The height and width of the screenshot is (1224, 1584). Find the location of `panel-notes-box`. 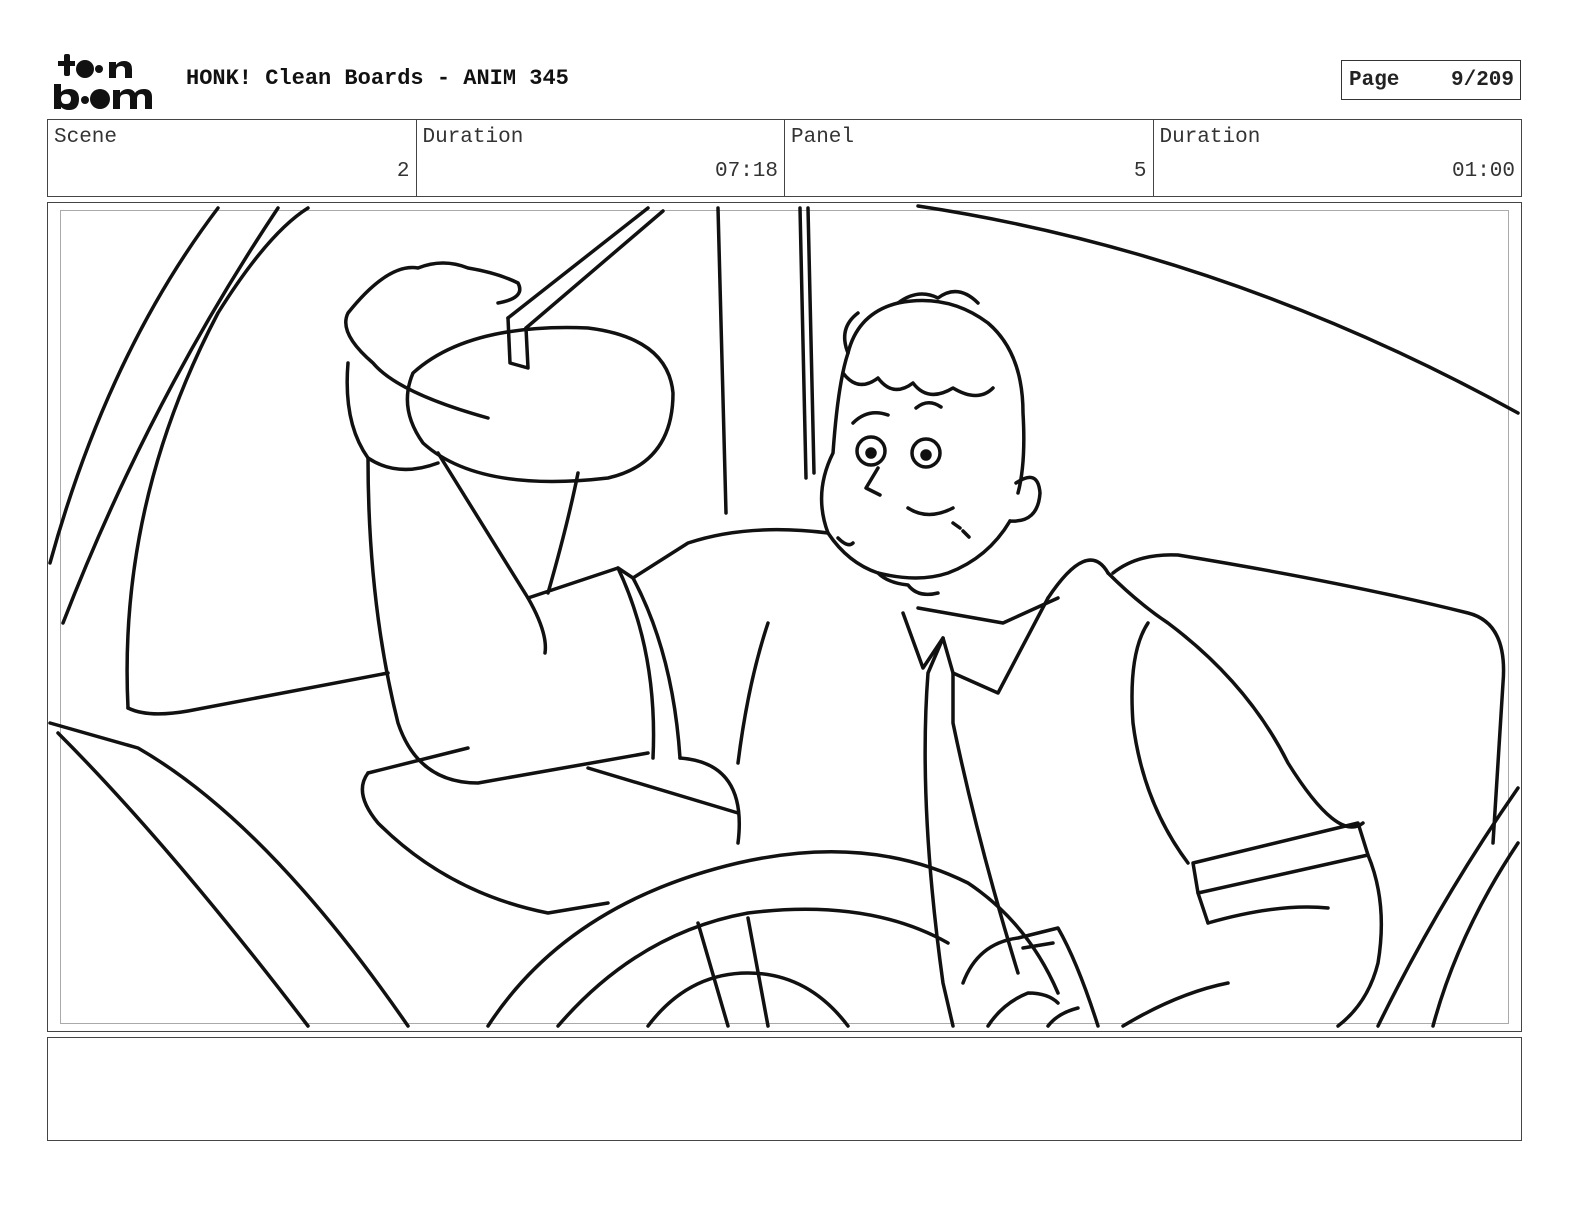

panel-notes-box is located at coordinates (784, 1089).